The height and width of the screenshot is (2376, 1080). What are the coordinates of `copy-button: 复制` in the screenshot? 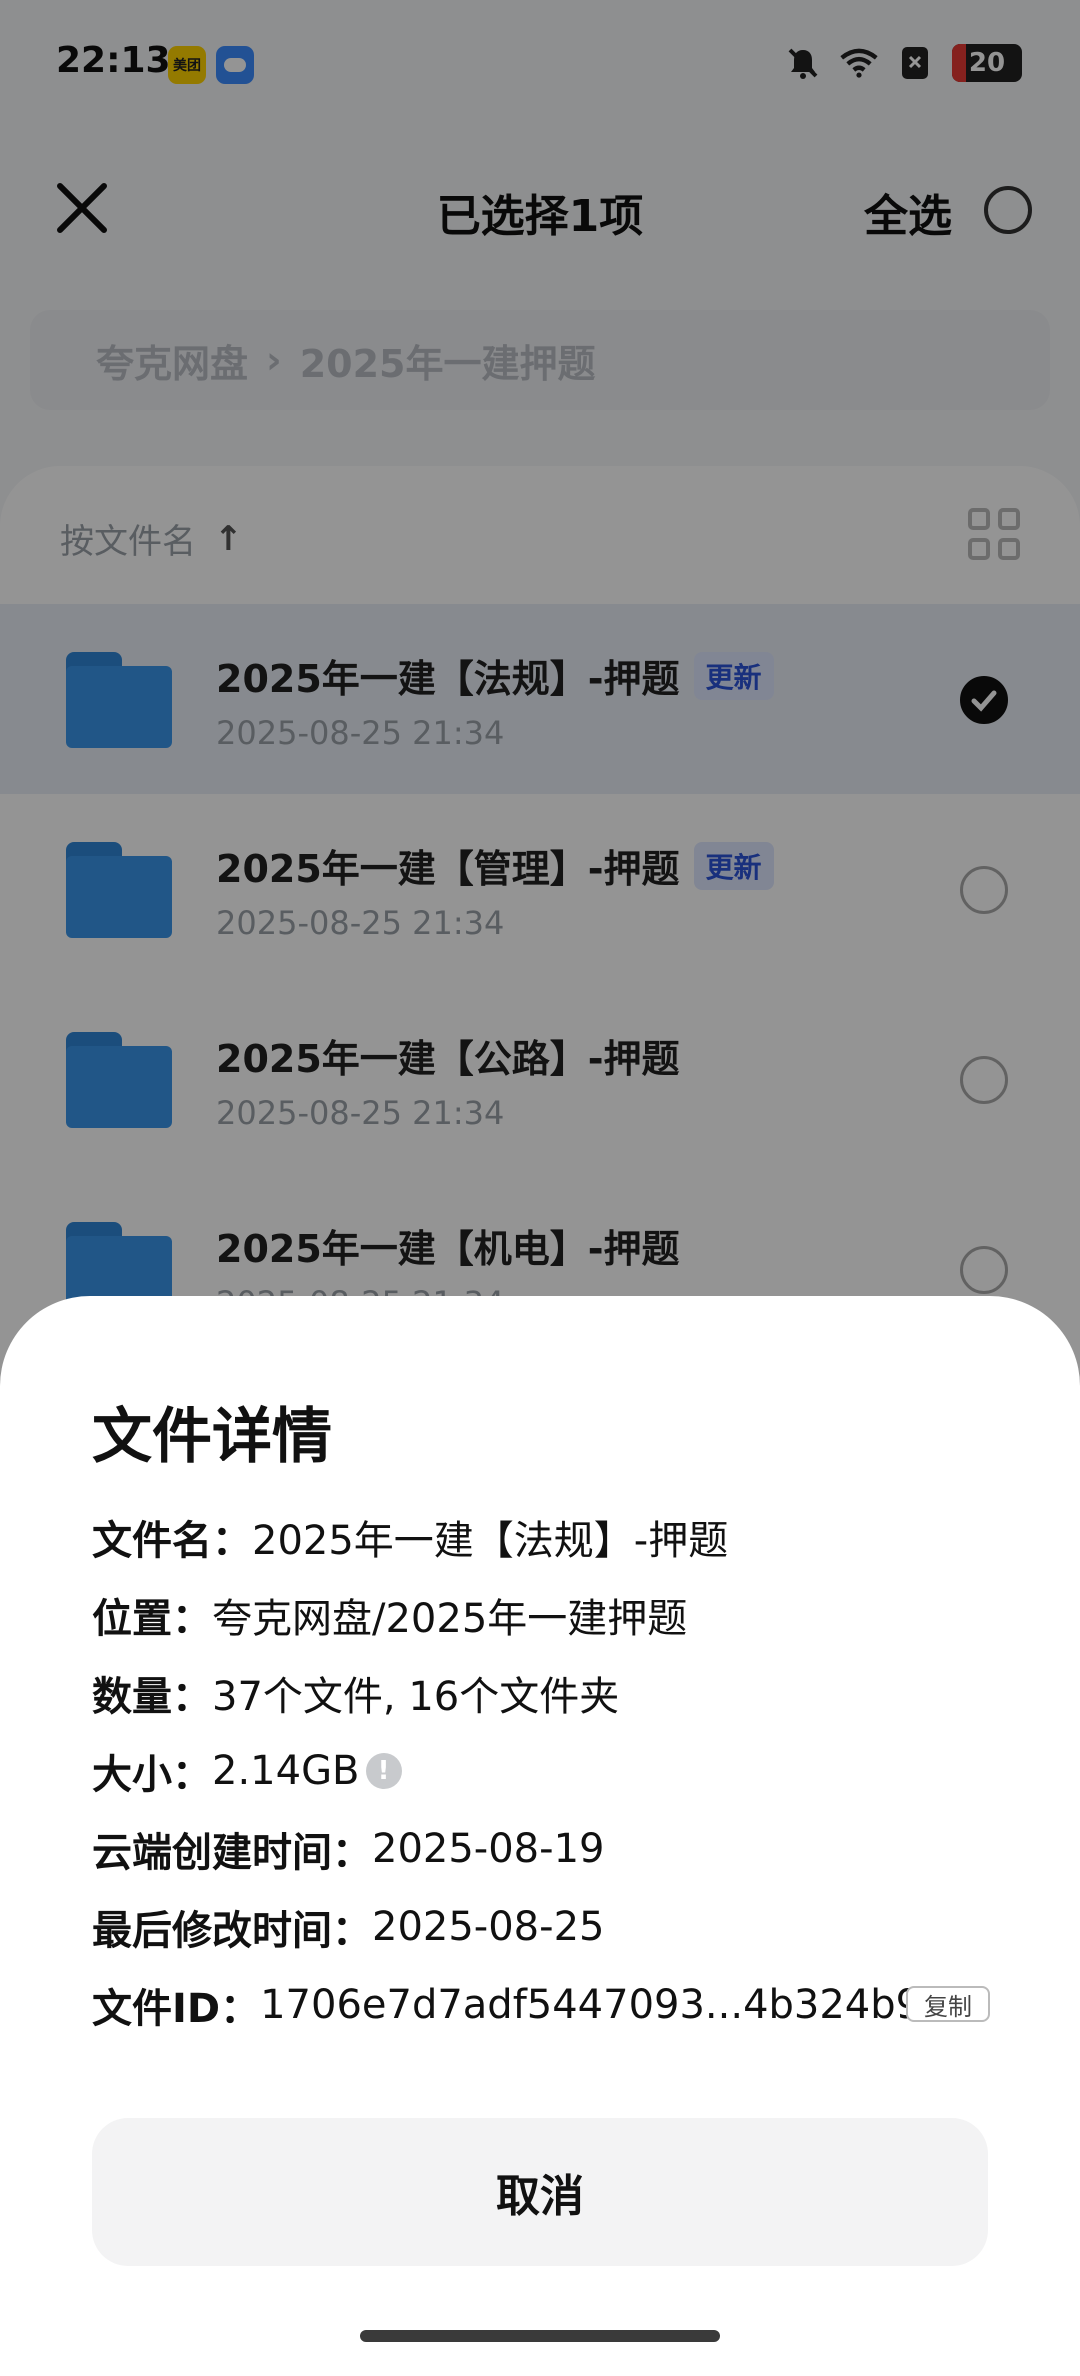 It's located at (948, 2004).